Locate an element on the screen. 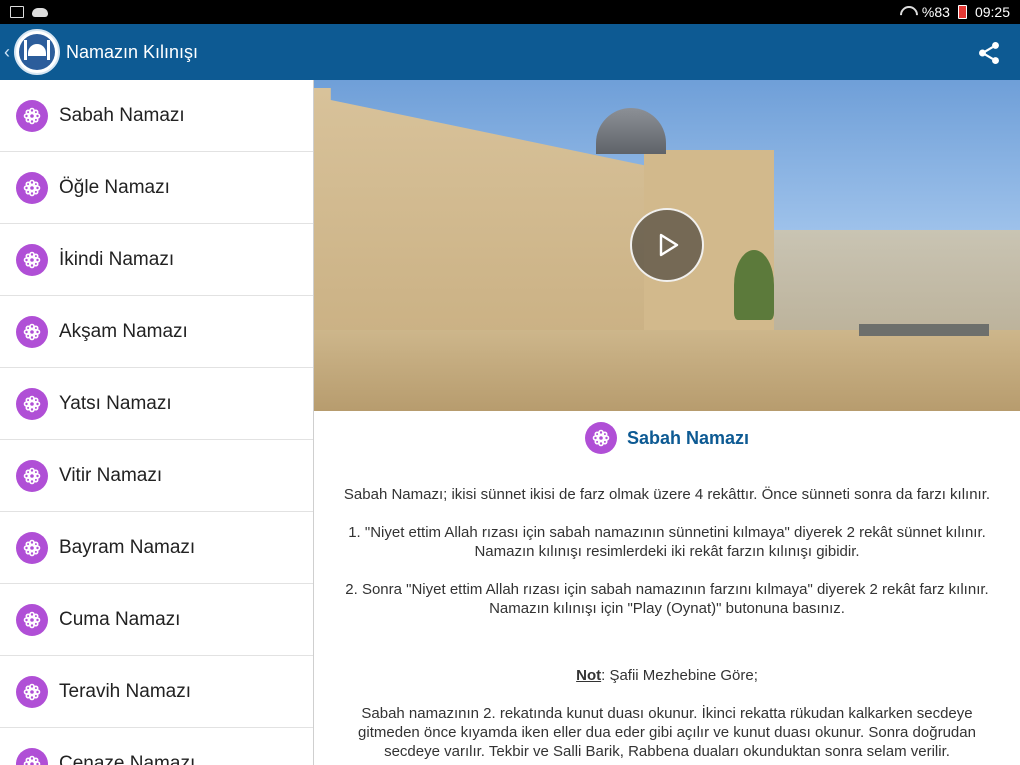 The width and height of the screenshot is (1020, 765). list-item-label: Teravih Namazı is located at coordinates (125, 691).